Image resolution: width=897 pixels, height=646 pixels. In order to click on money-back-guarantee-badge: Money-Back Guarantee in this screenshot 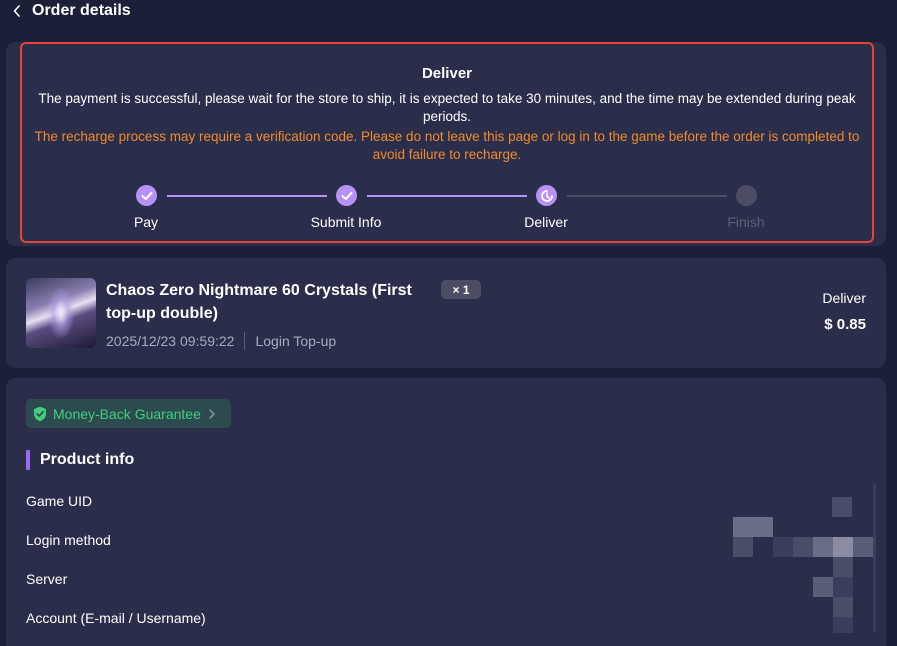, I will do `click(128, 413)`.